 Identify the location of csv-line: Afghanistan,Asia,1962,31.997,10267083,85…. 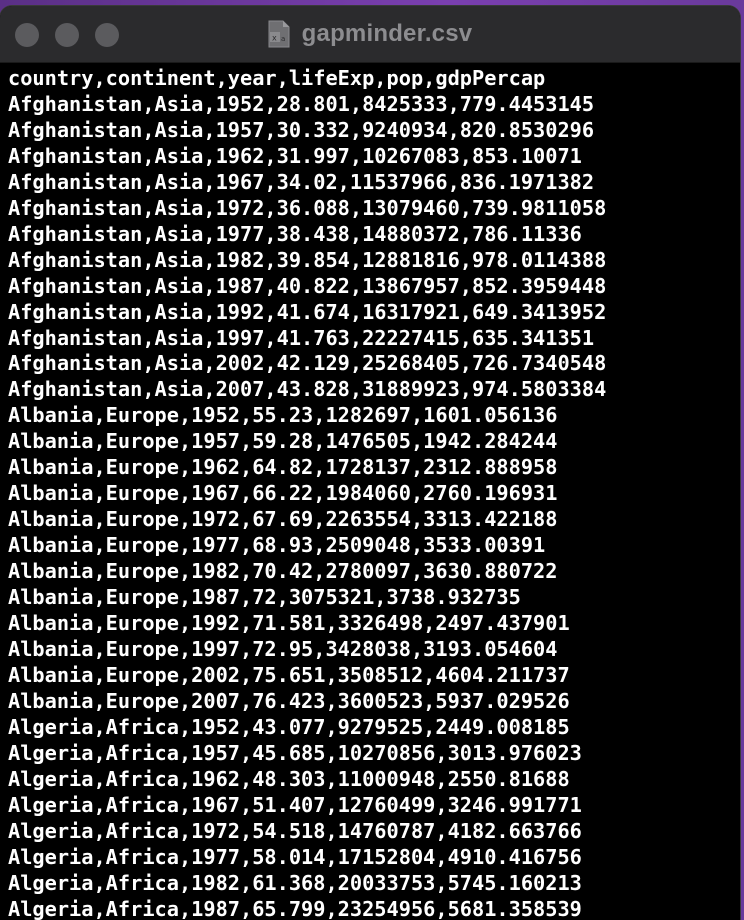
(295, 155).